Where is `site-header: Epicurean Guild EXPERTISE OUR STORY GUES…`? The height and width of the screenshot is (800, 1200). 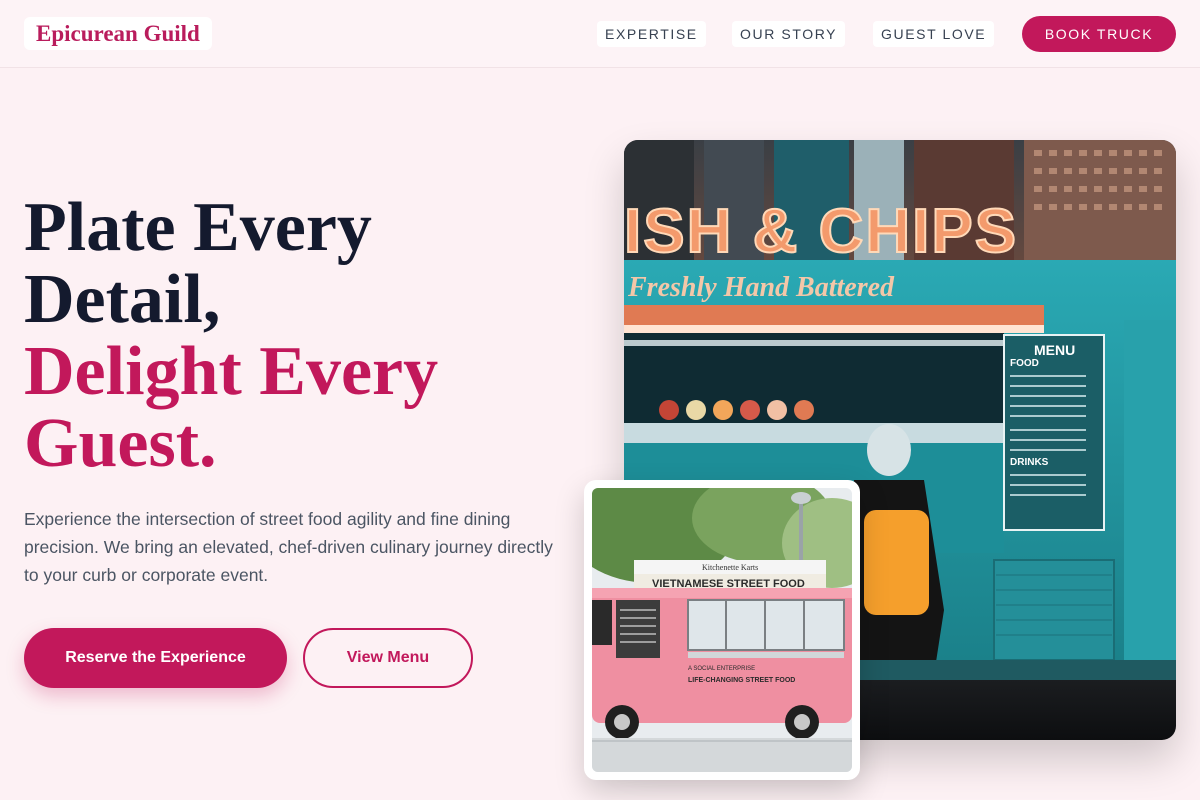 site-header: Epicurean Guild EXPERTISE OUR STORY GUES… is located at coordinates (600, 34).